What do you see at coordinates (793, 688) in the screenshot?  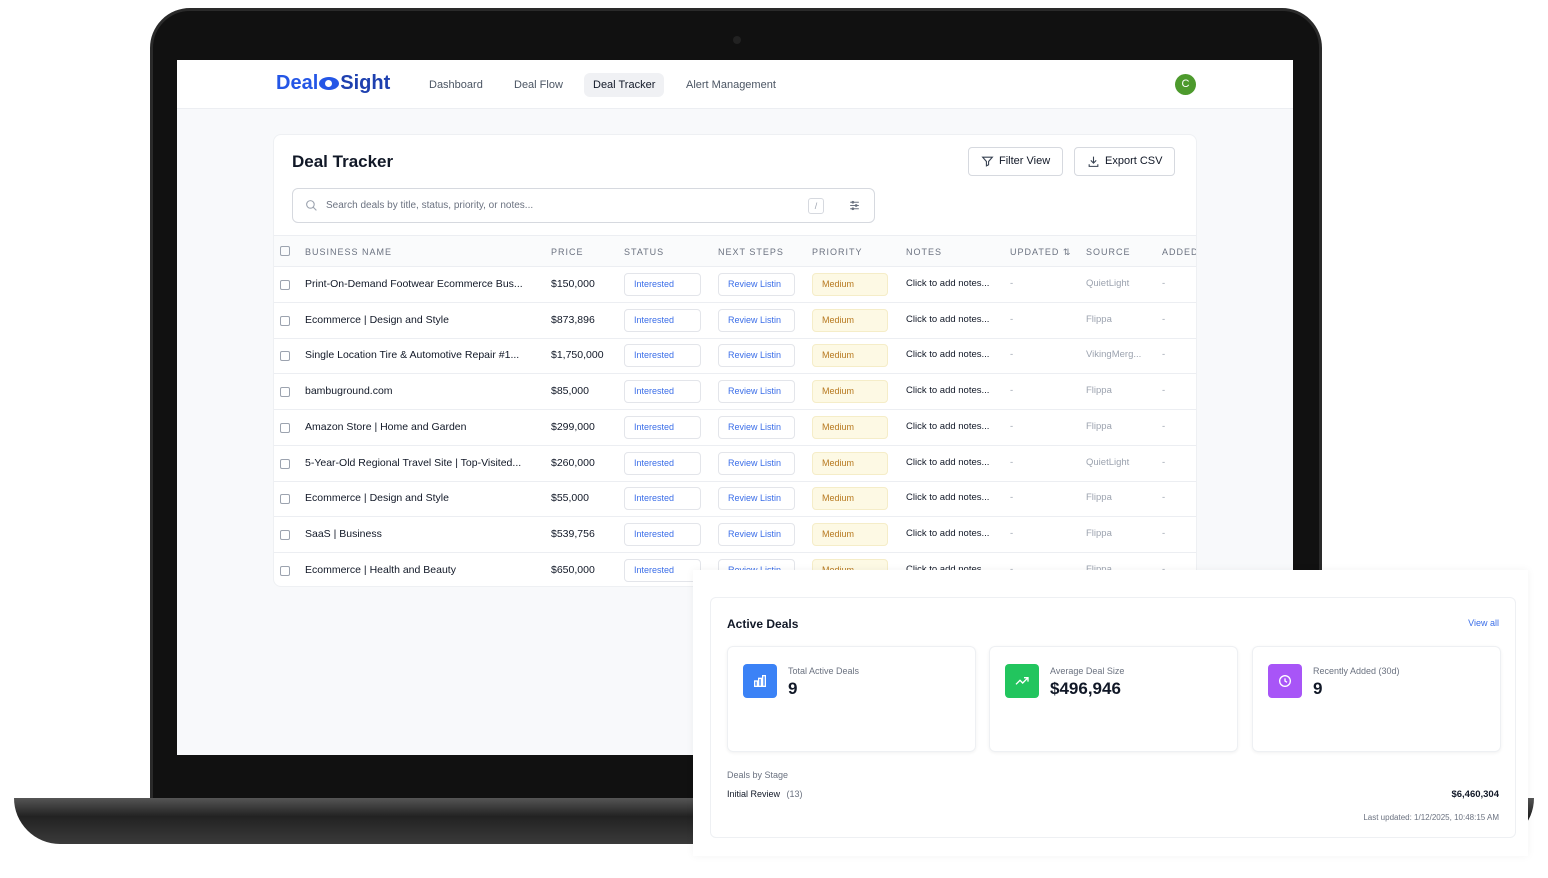 I see `stat-value: 9` at bounding box center [793, 688].